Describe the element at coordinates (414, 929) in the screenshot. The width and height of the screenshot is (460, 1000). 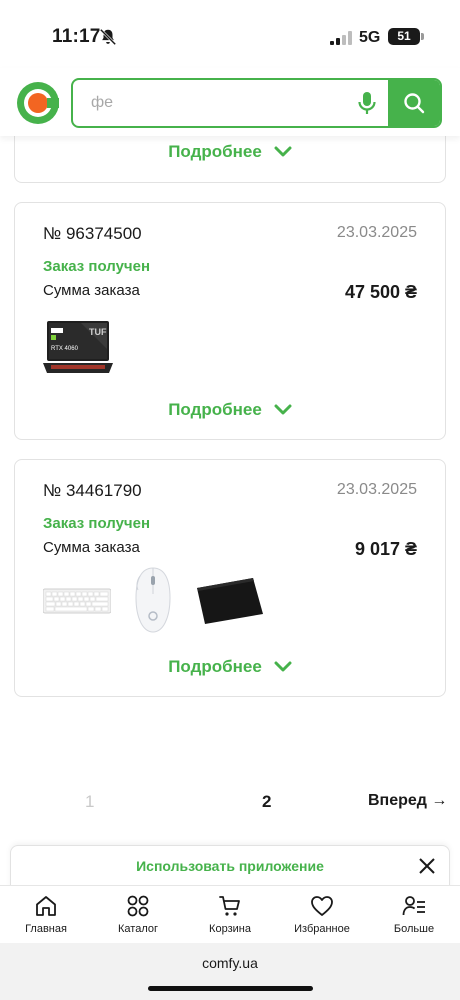
I see `nav-label: Больше` at that location.